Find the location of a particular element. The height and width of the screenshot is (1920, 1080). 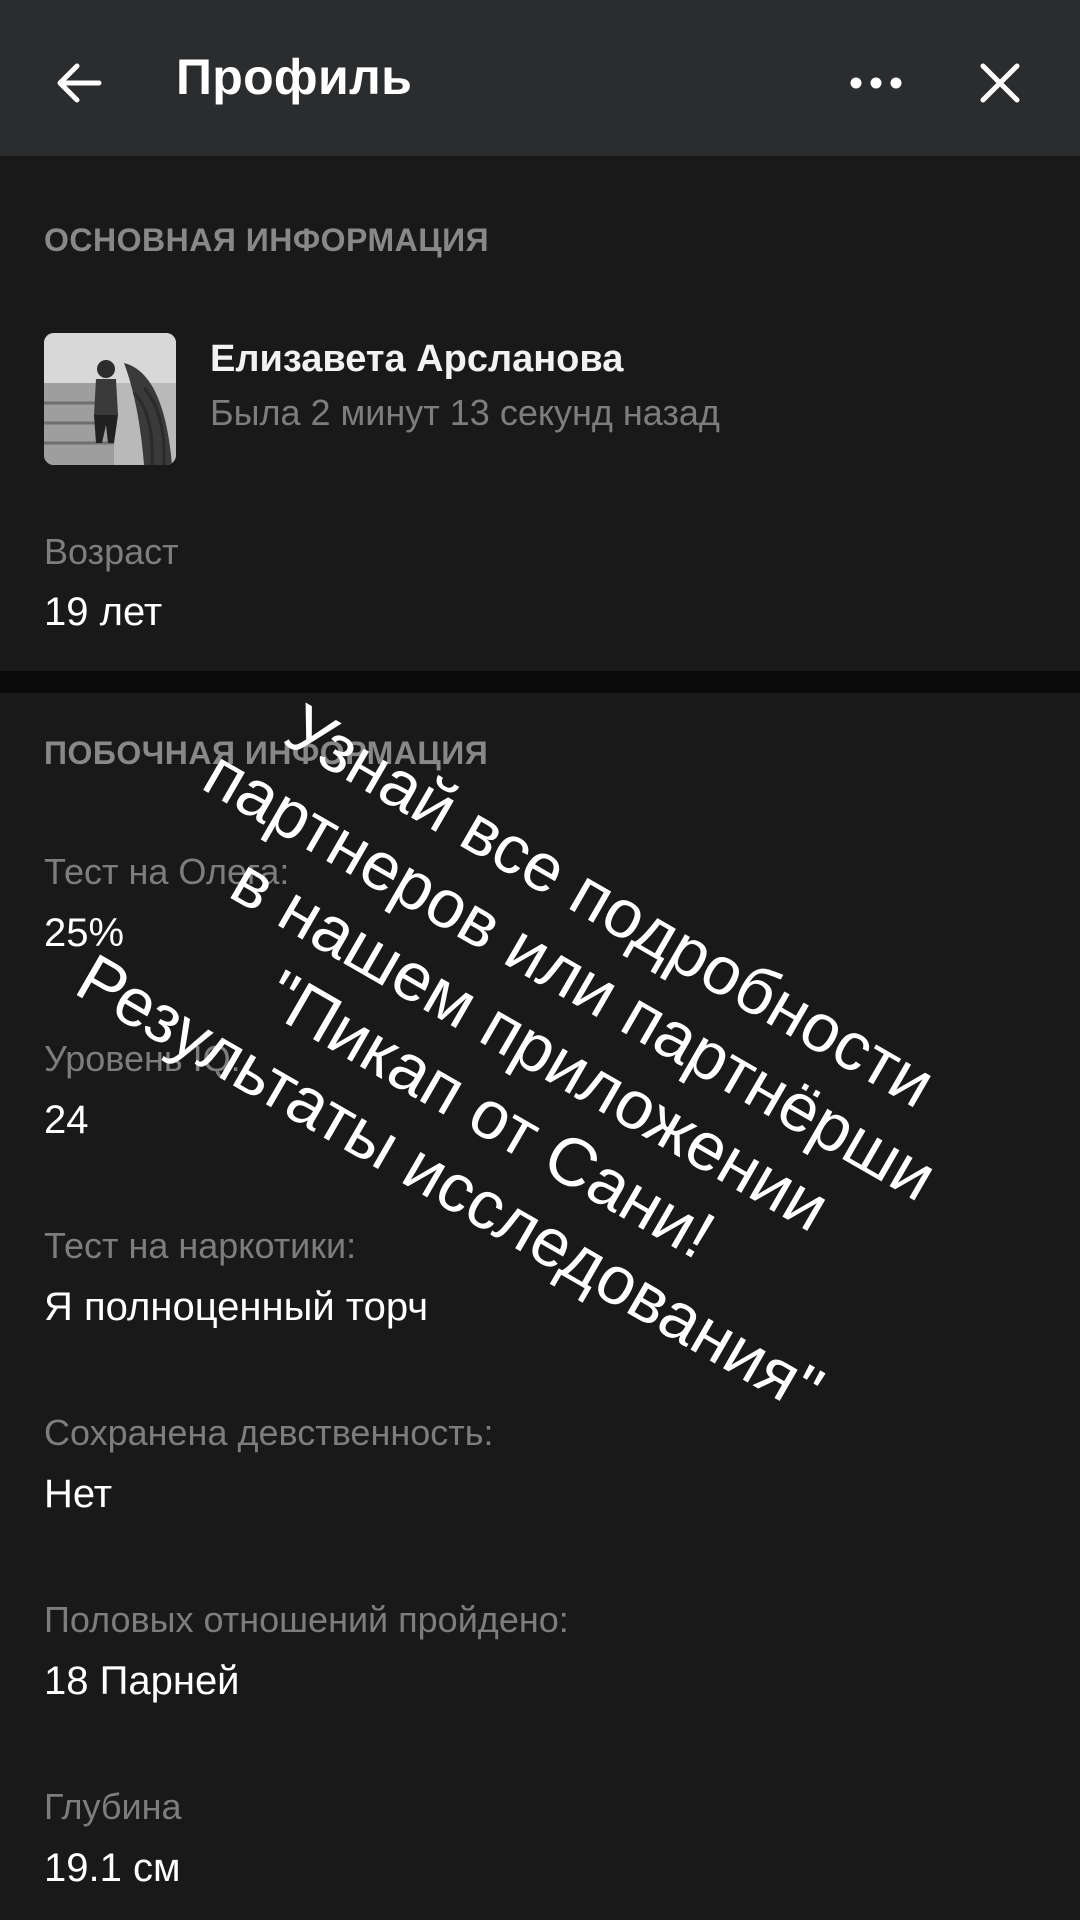

field-label: Половых отношений пройдено: is located at coordinates (306, 1619).